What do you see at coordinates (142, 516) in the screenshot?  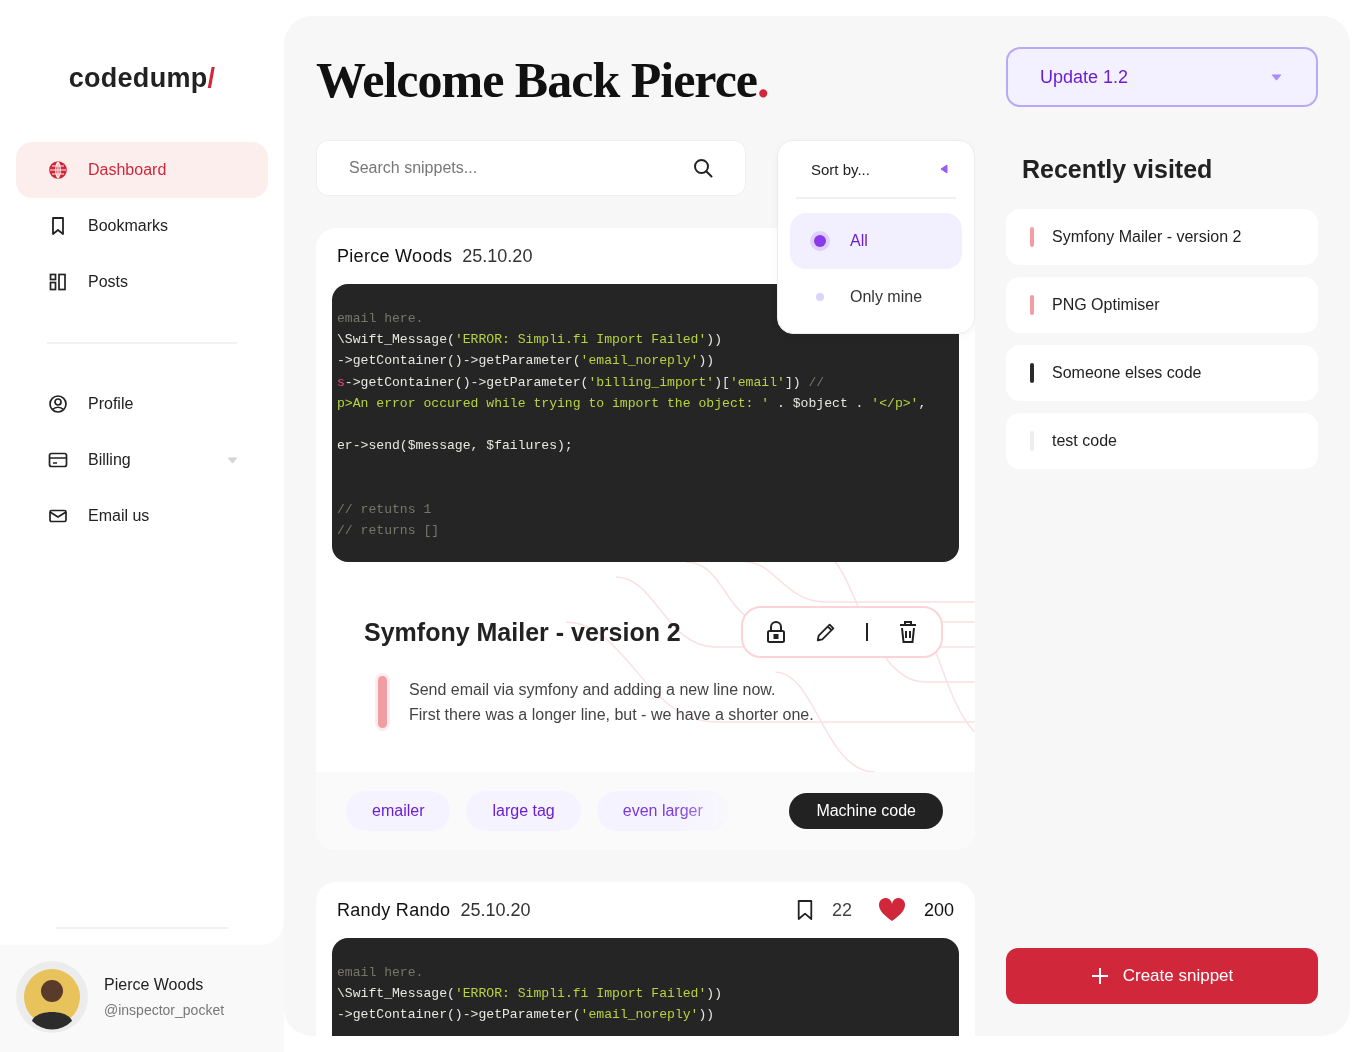 I see `nav-item: Email us` at bounding box center [142, 516].